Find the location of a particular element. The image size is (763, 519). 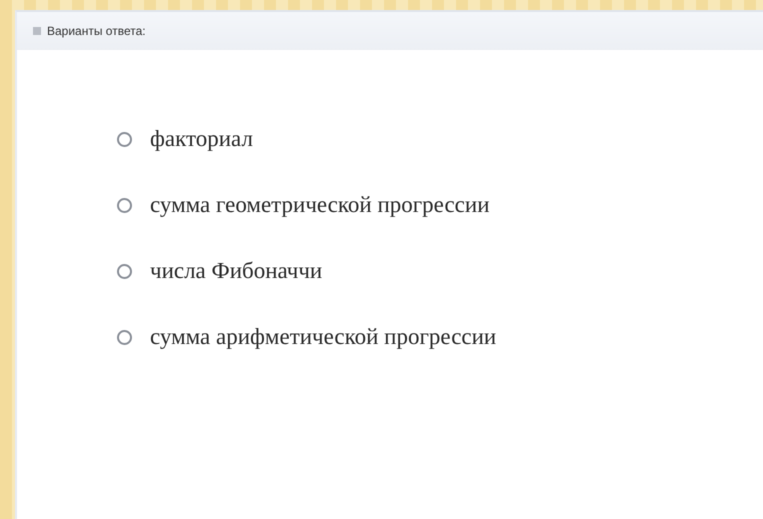

answer-option: сумма арифметической прогрессии is located at coordinates (440, 337).